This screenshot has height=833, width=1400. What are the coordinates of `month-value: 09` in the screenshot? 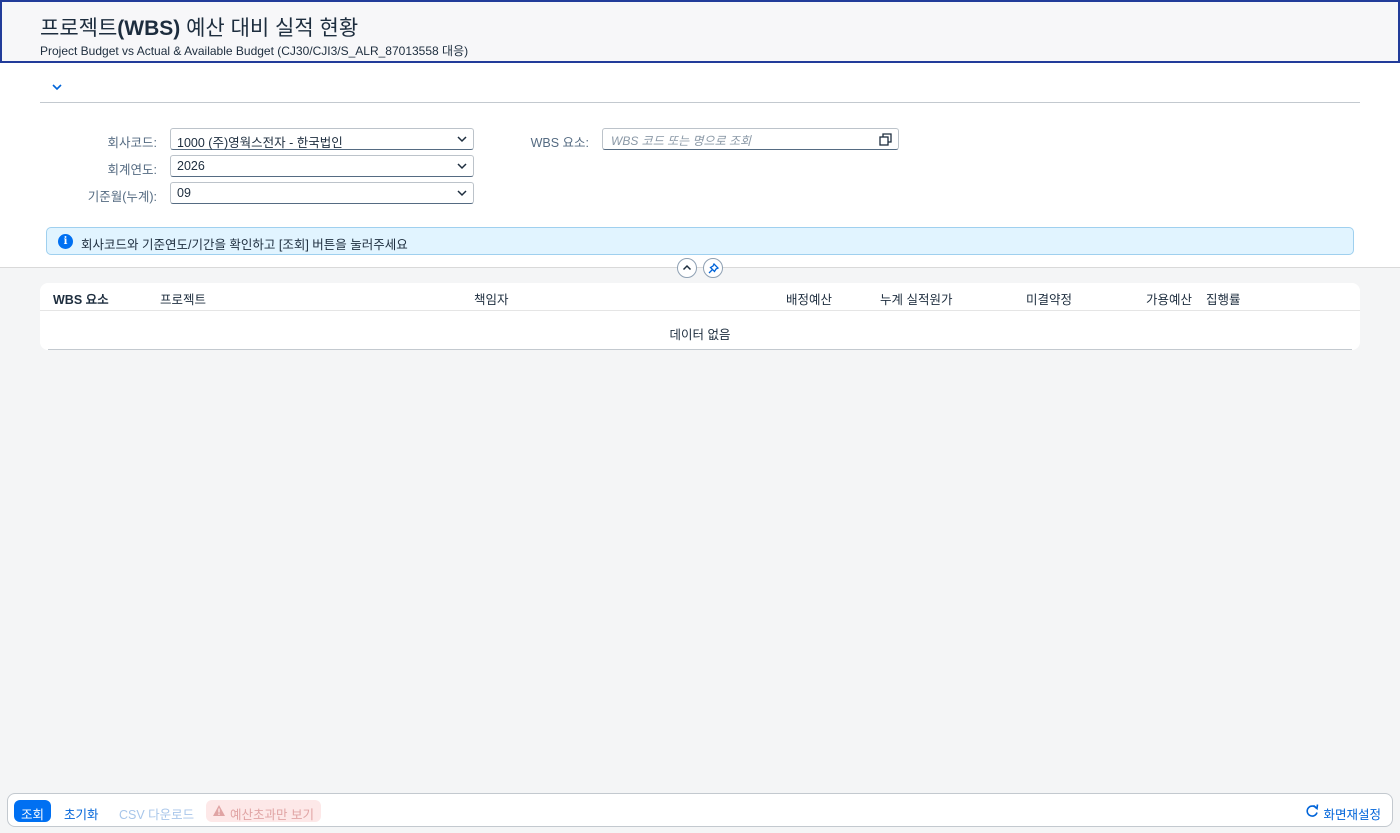 It's located at (184, 193).